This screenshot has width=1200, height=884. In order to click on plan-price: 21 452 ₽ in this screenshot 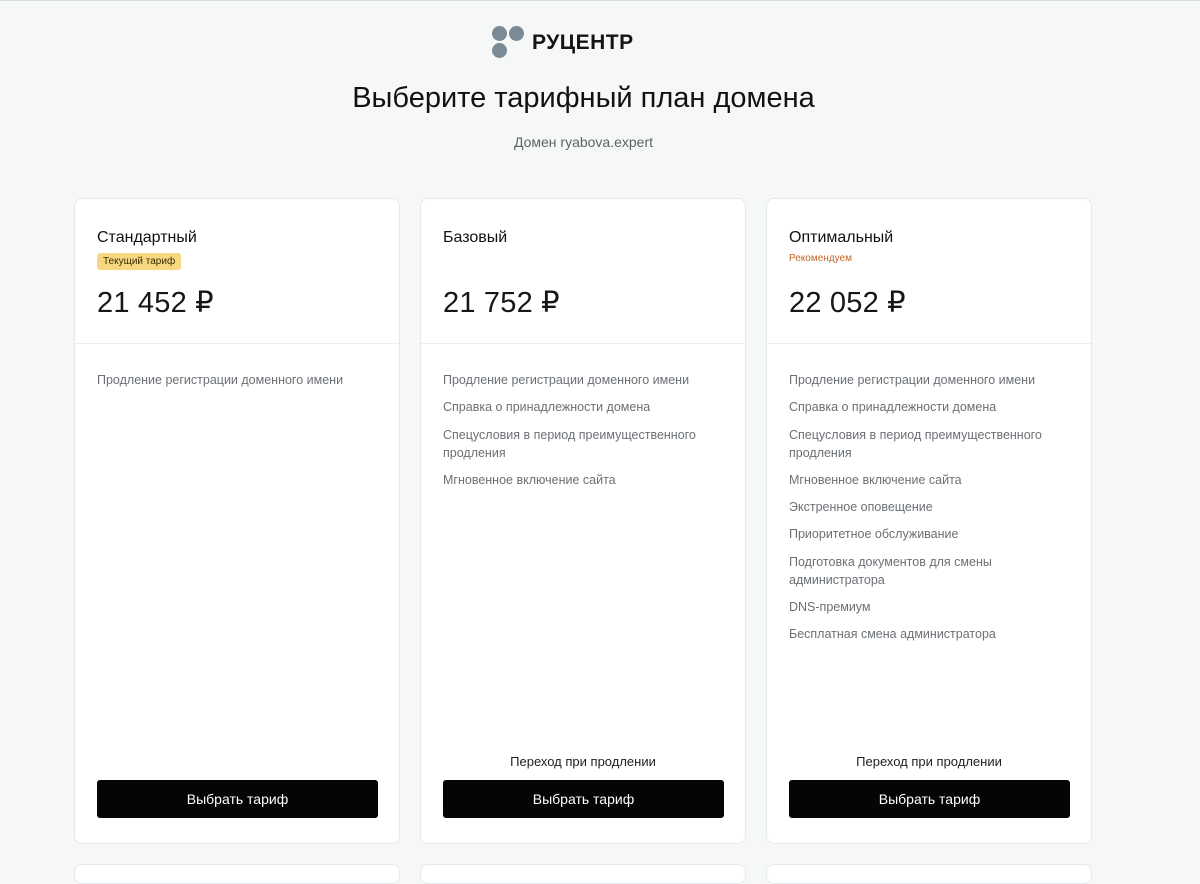, I will do `click(155, 303)`.